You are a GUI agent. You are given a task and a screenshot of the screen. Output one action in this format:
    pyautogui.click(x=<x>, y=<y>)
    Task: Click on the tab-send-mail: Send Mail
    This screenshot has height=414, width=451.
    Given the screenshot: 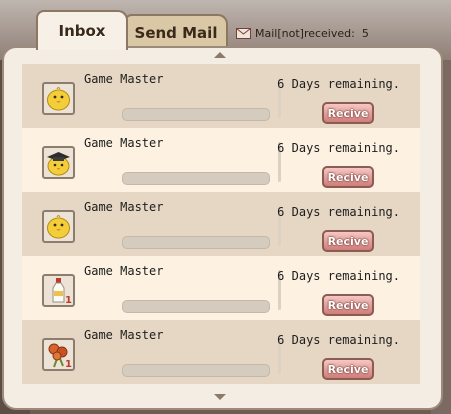 What is the action you would take?
    pyautogui.click(x=176, y=32)
    